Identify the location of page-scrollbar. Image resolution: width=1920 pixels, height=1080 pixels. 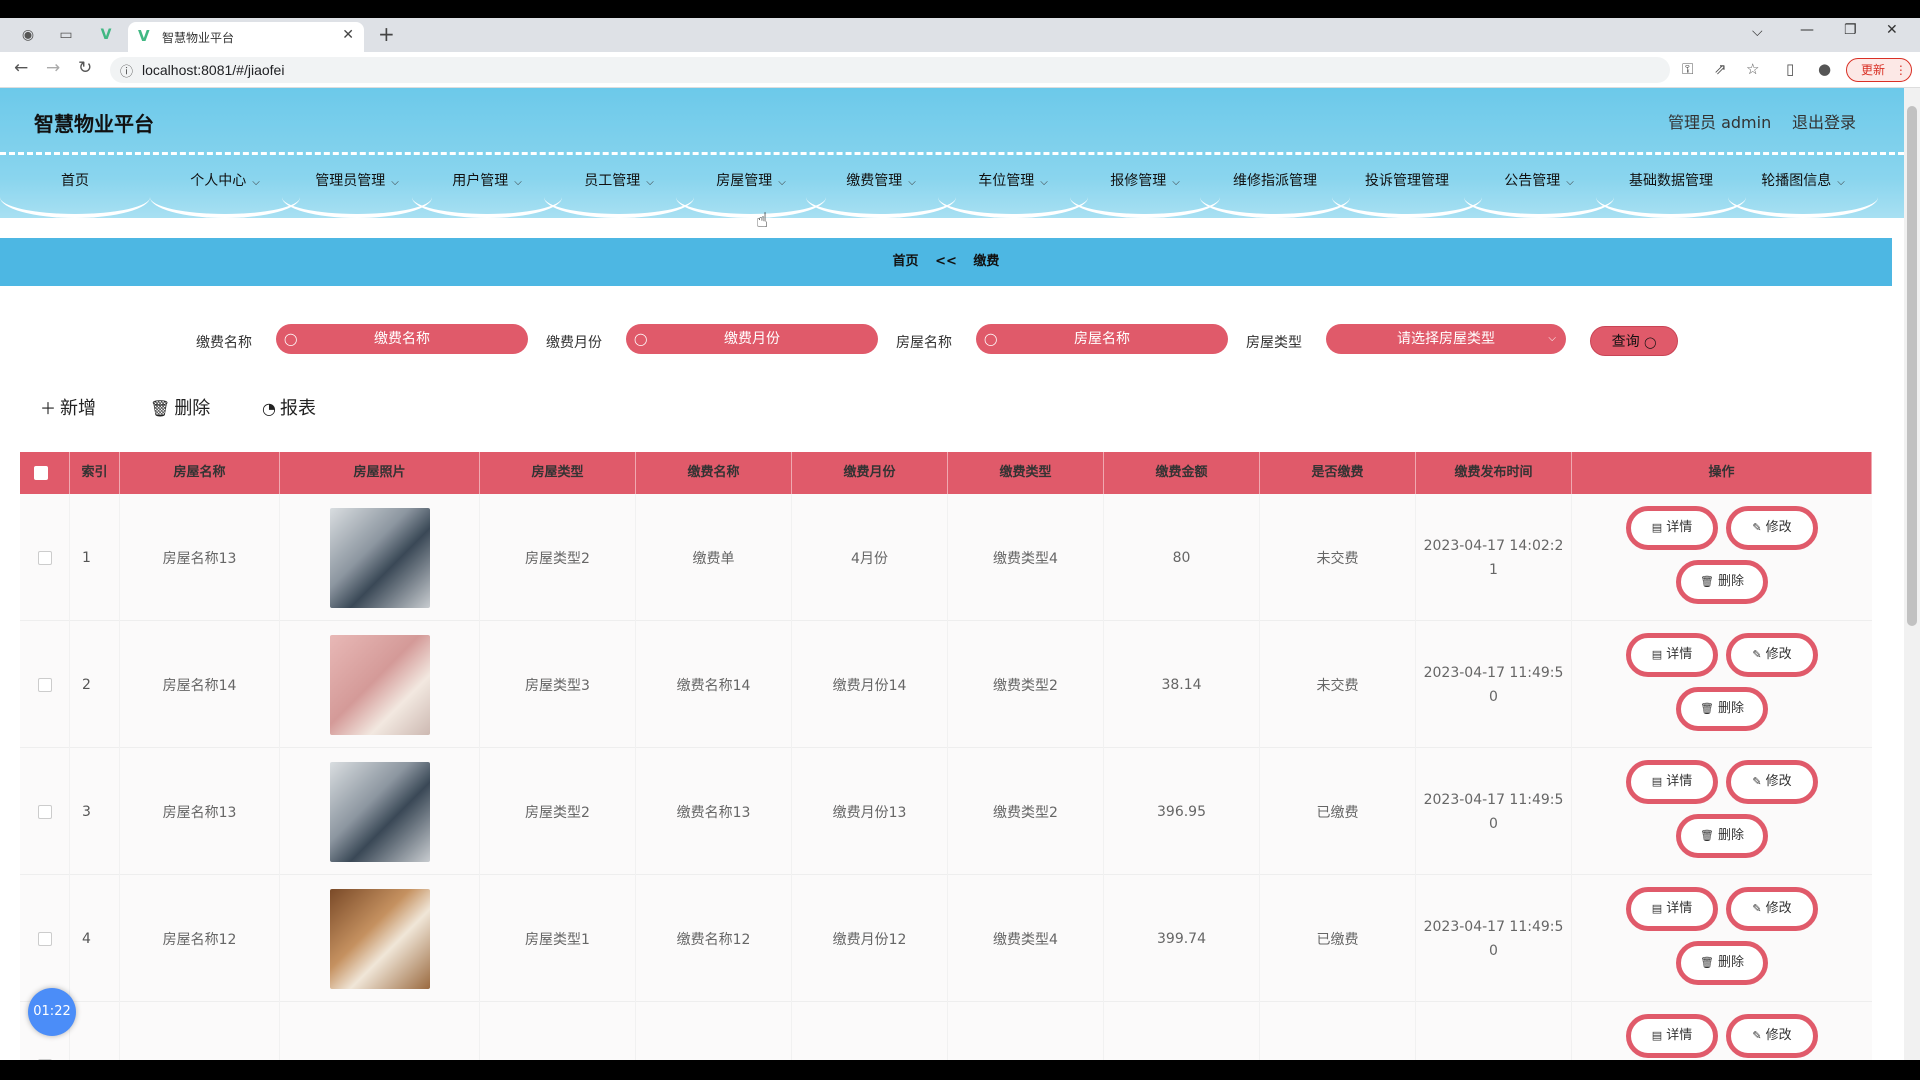
(1912, 574).